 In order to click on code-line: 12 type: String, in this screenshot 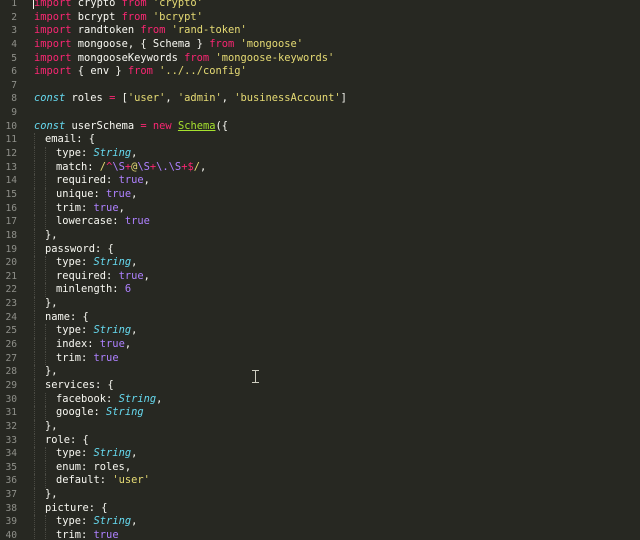, I will do `click(320, 154)`.